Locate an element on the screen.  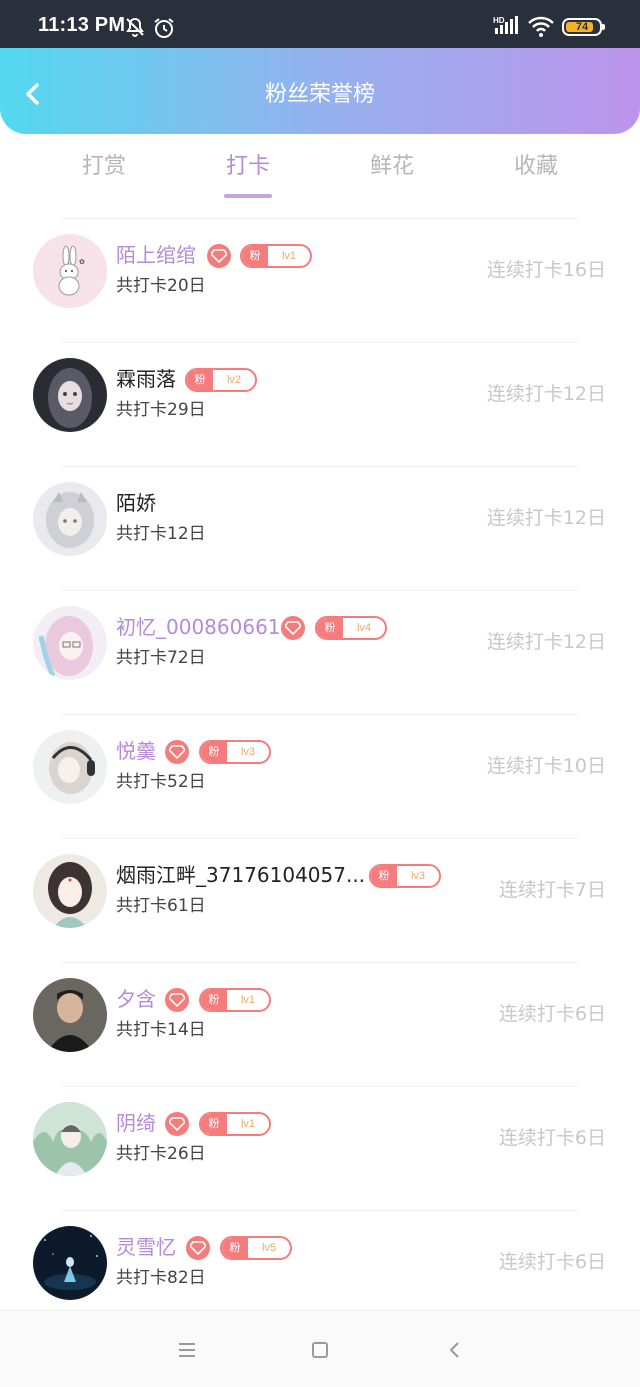
signal-icon: HD is located at coordinates (506, 28).